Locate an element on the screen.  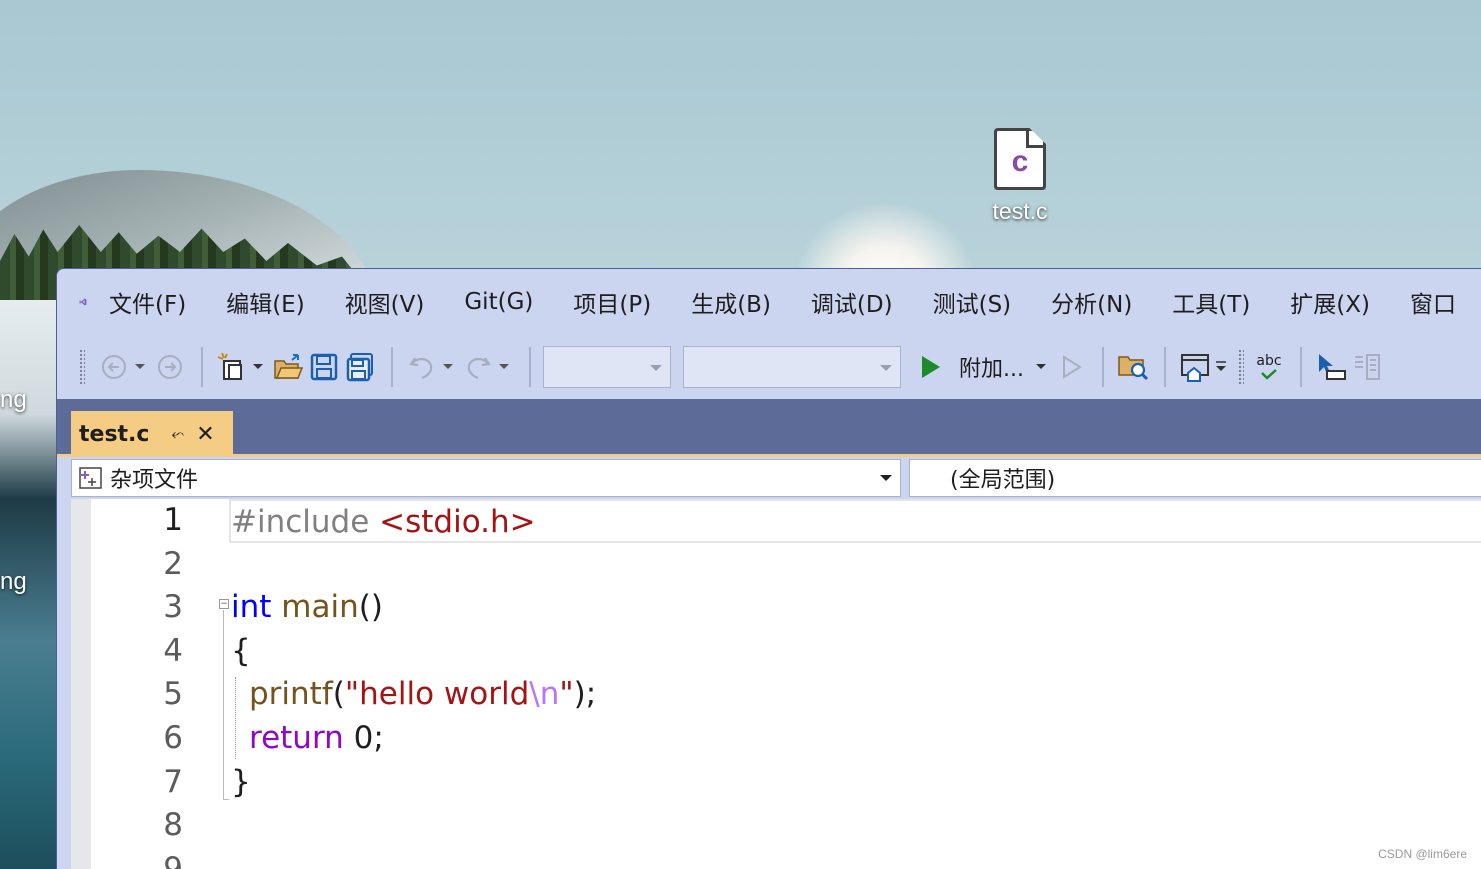
return-keyword: return is located at coordinates (296, 737).